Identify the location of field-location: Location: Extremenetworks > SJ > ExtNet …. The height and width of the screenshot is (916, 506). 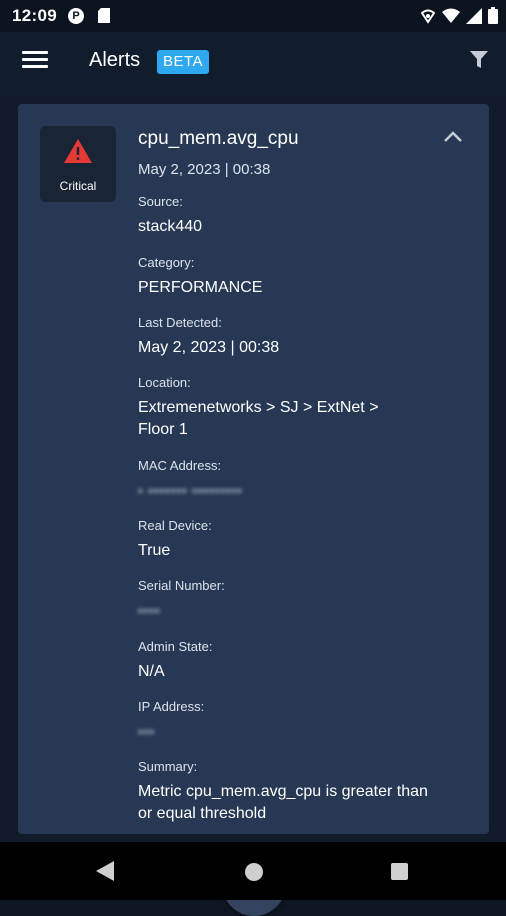
(273, 408).